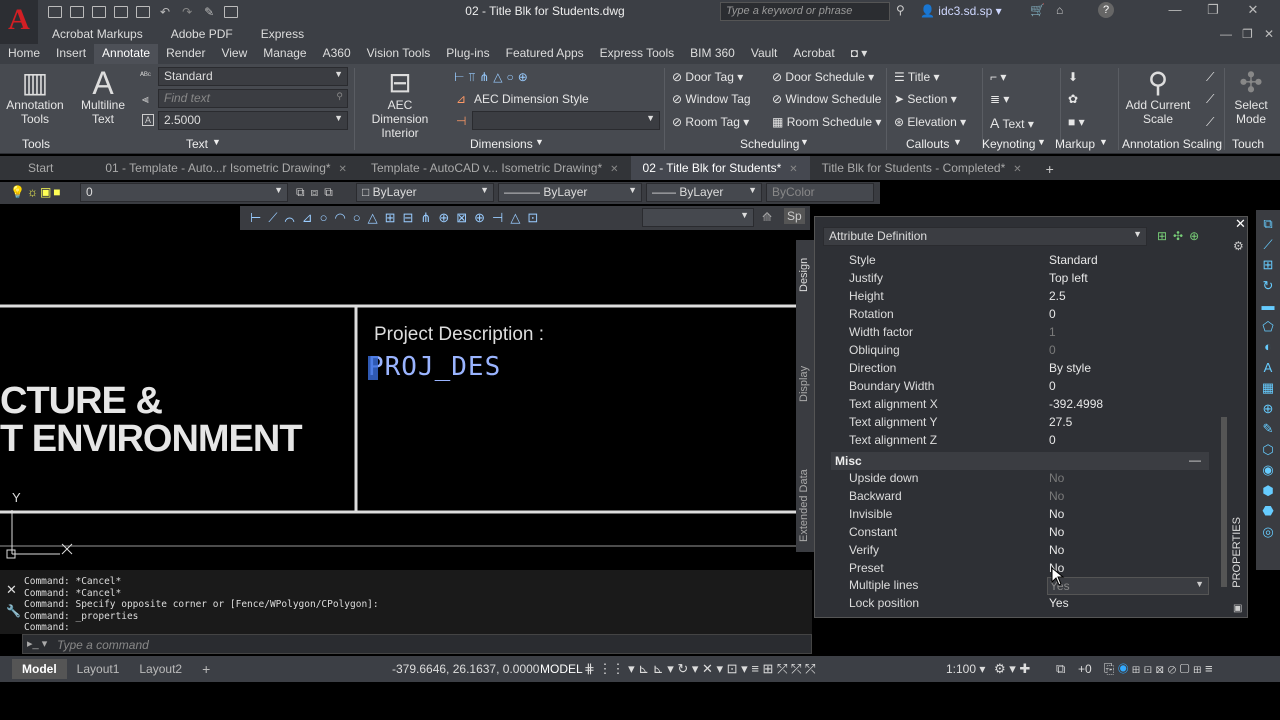  Describe the element at coordinates (1172, 144) in the screenshot. I see `panel-label-annotation-scaling: Annotation Scaling` at that location.